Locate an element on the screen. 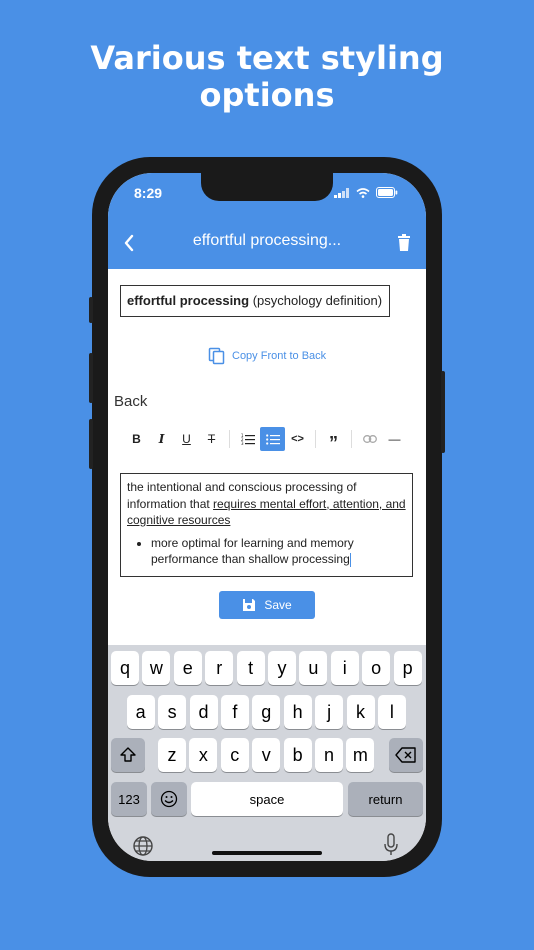 The width and height of the screenshot is (534, 950). key-f: f is located at coordinates (234, 712).